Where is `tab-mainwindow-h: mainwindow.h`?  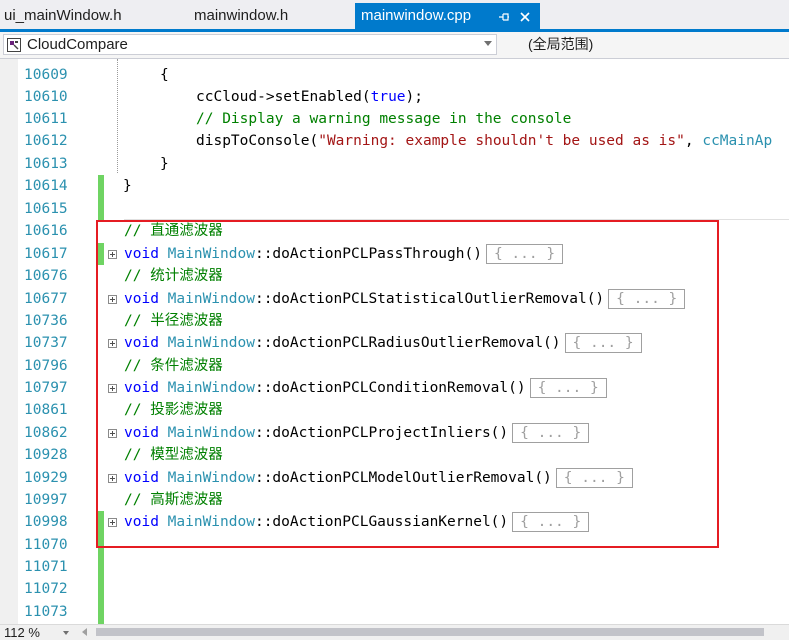
tab-mainwindow-h: mainwindow.h is located at coordinates (269, 16).